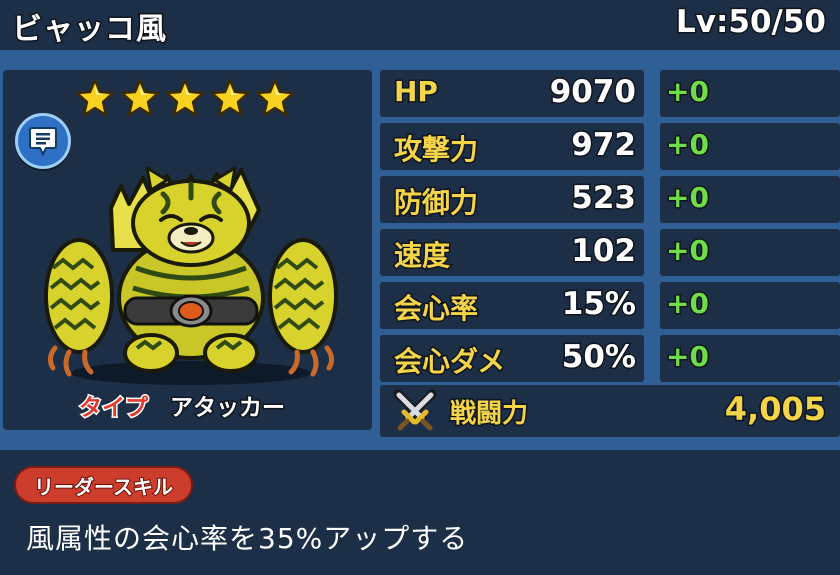 Image resolution: width=840 pixels, height=575 pixels. I want to click on stat-value: 102, so click(604, 251).